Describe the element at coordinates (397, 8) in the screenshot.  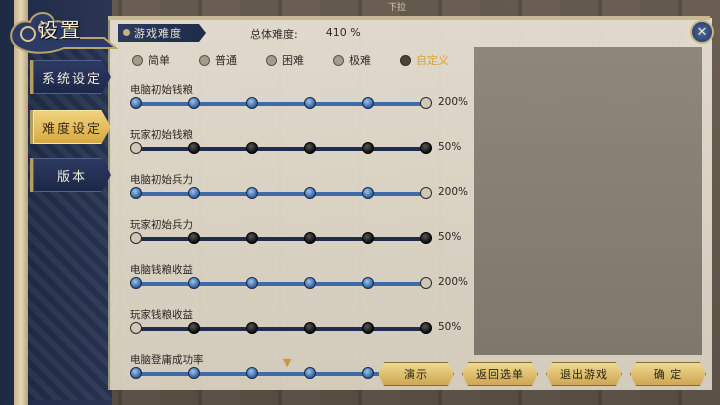
I see `top-tag: 下拉` at that location.